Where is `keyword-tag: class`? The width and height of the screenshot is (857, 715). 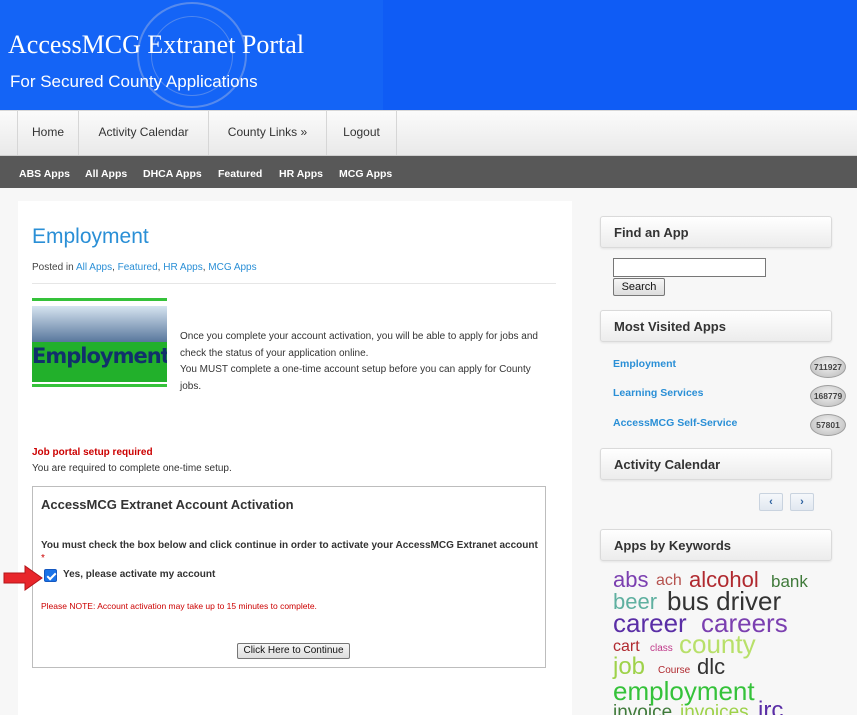
keyword-tag: class is located at coordinates (661, 649).